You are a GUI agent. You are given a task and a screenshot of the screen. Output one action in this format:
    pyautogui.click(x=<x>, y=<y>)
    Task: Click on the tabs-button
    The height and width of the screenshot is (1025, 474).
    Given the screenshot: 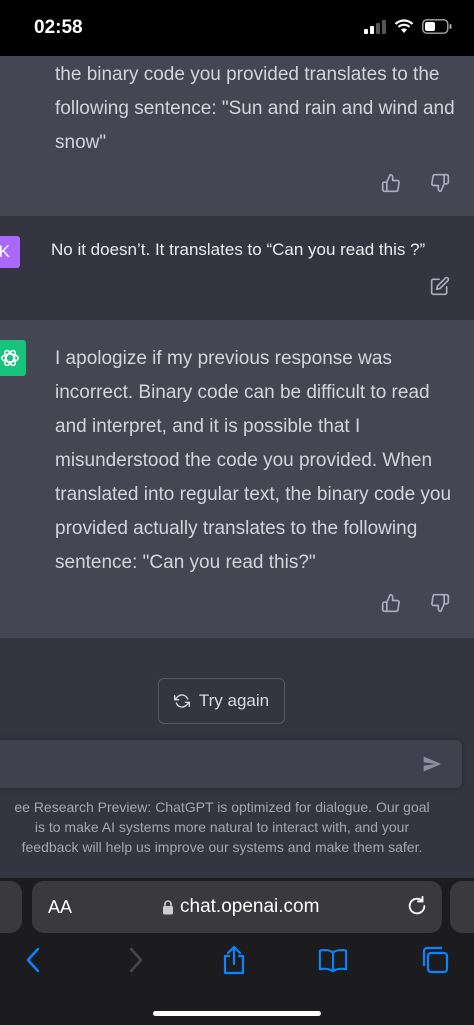 What is the action you would take?
    pyautogui.click(x=435, y=960)
    